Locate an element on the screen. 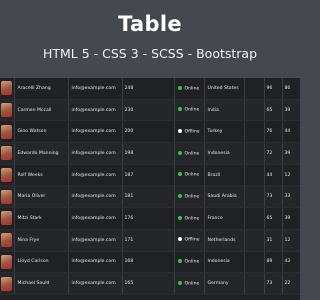 The image size is (320, 300). value-b-cell: 33 is located at coordinates (291, 197).